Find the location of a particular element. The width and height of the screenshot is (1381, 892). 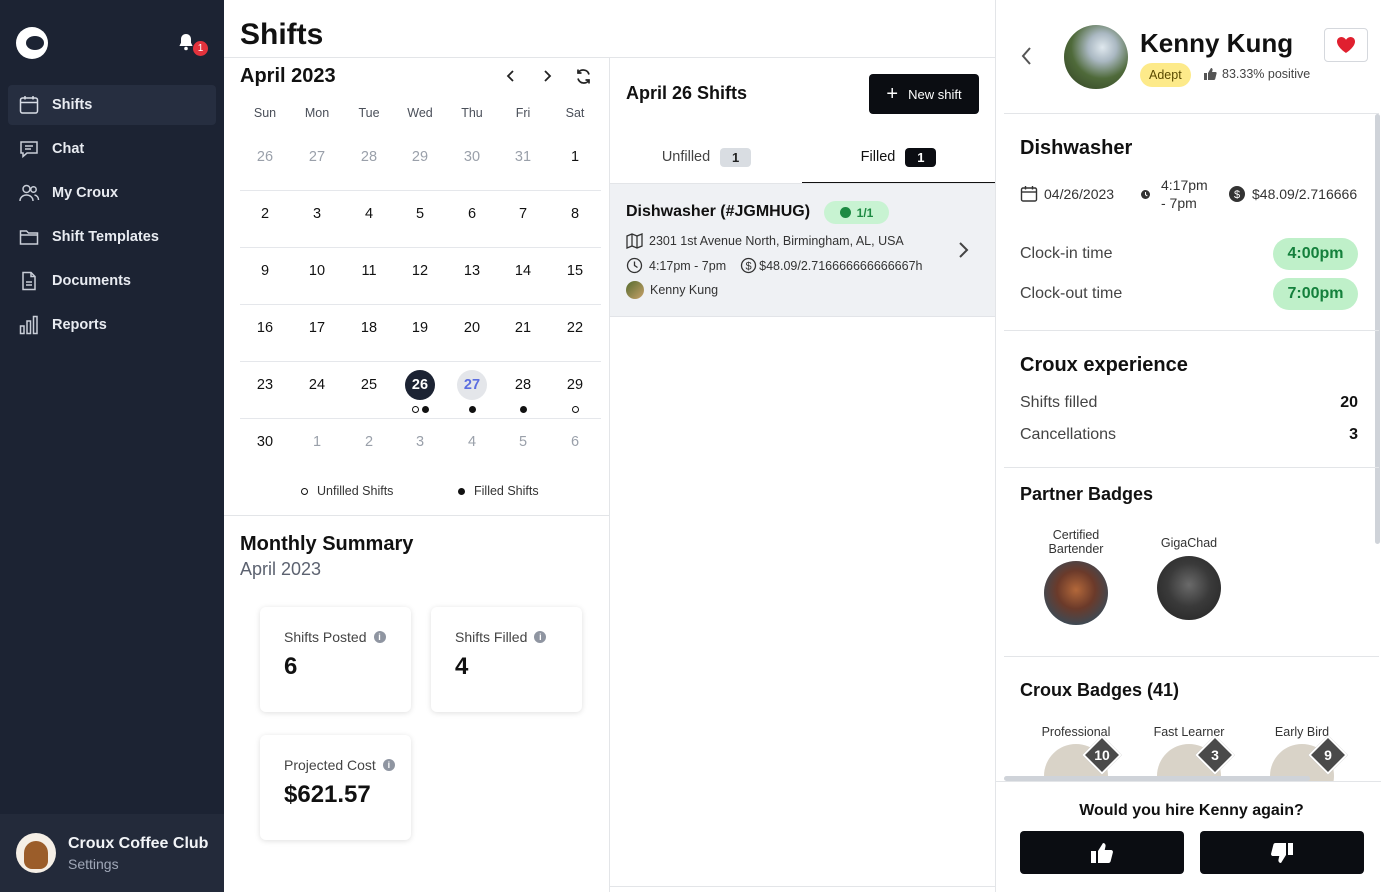

calendar-day: 7 is located at coordinates (523, 214).